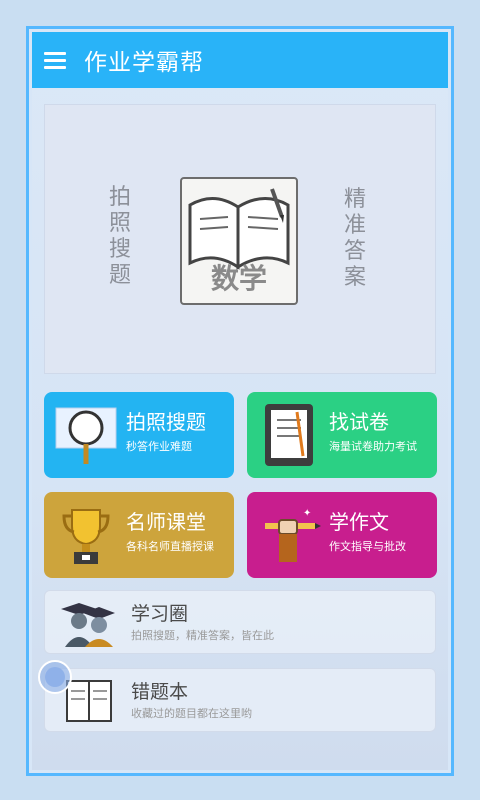  What do you see at coordinates (240, 622) in the screenshot?
I see `study-circle-row: 学习圈 拍照搜题，精准答案，皆在此` at bounding box center [240, 622].